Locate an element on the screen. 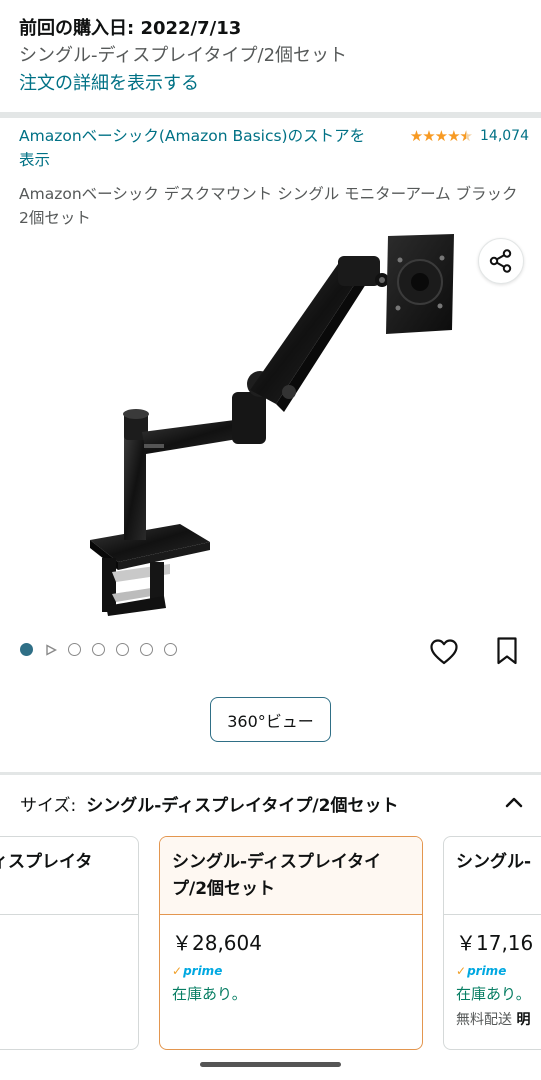 The height and width of the screenshot is (1080, 541). video-play-icon is located at coordinates (50, 649).